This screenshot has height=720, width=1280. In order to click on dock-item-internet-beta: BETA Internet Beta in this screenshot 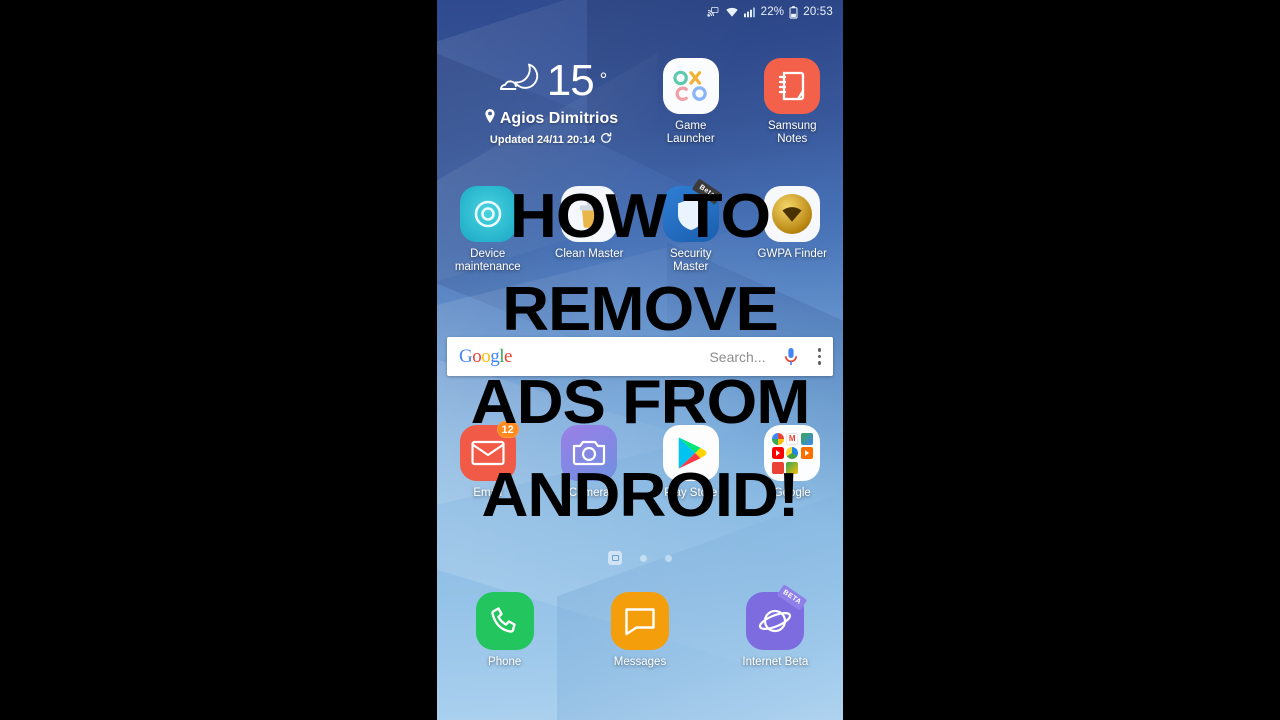, I will do `click(775, 626)`.